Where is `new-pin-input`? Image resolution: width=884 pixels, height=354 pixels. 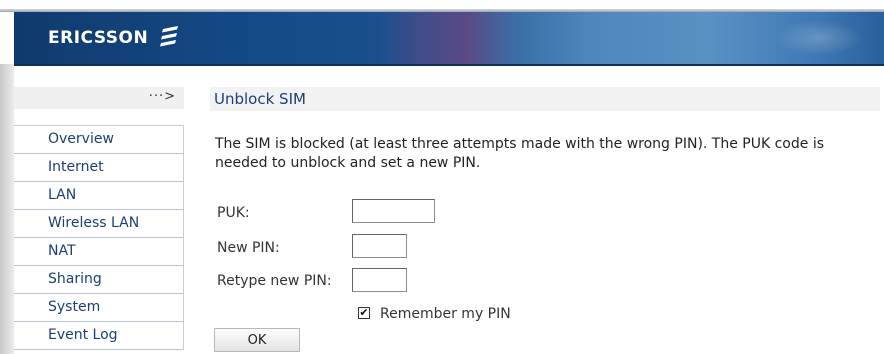
new-pin-input is located at coordinates (379, 246).